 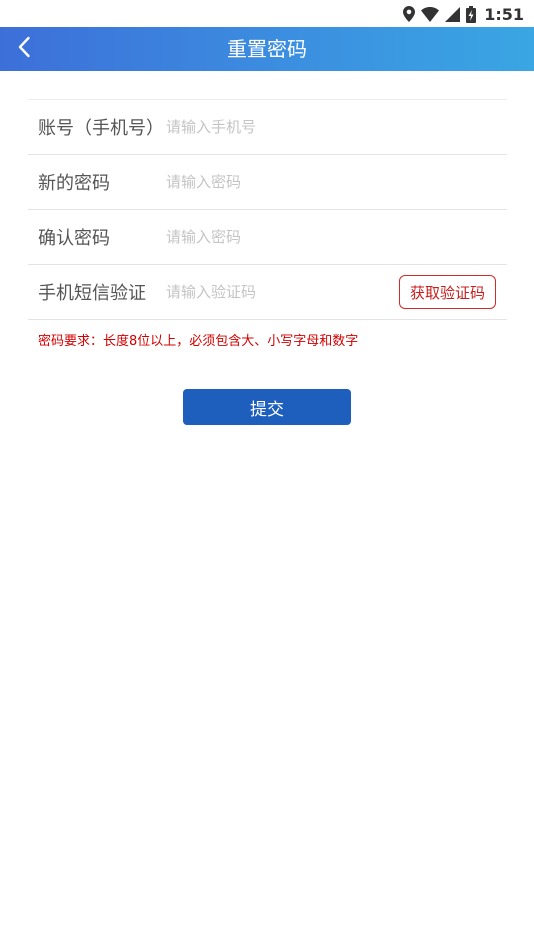 What do you see at coordinates (276, 237) in the screenshot?
I see `confirm-password-input` at bounding box center [276, 237].